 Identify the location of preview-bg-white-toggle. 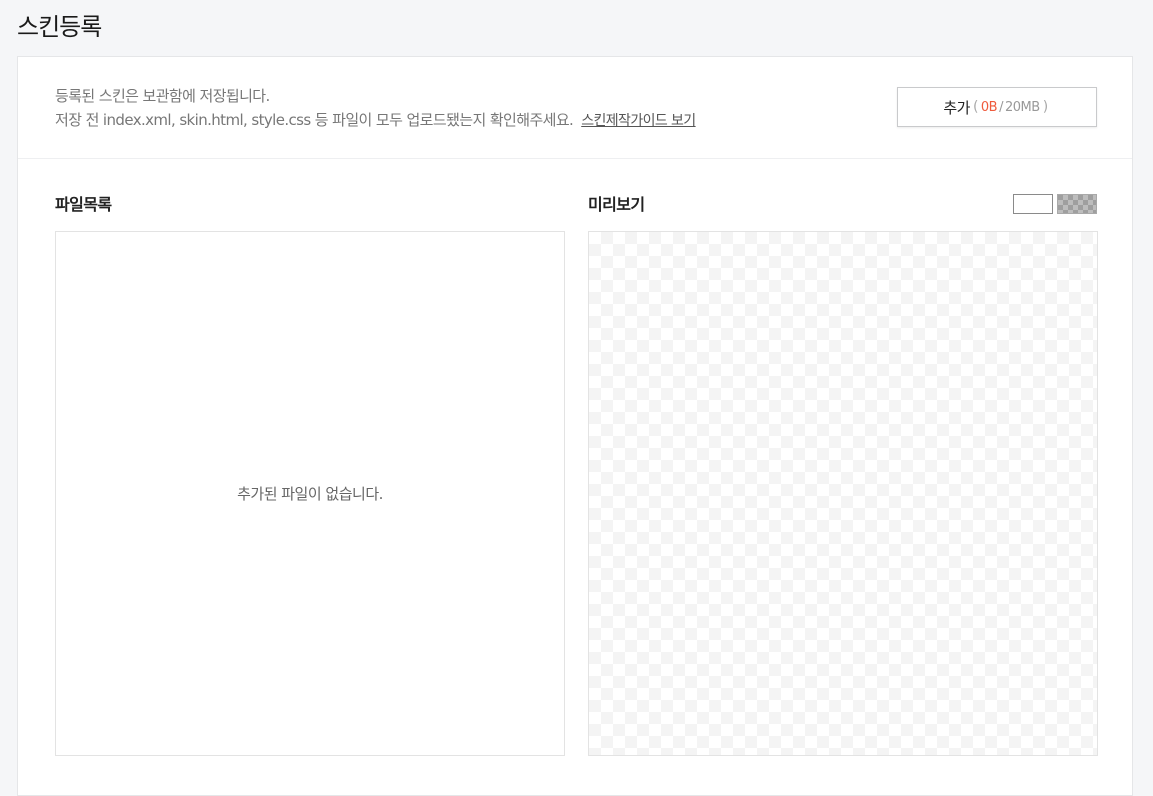
(1033, 204).